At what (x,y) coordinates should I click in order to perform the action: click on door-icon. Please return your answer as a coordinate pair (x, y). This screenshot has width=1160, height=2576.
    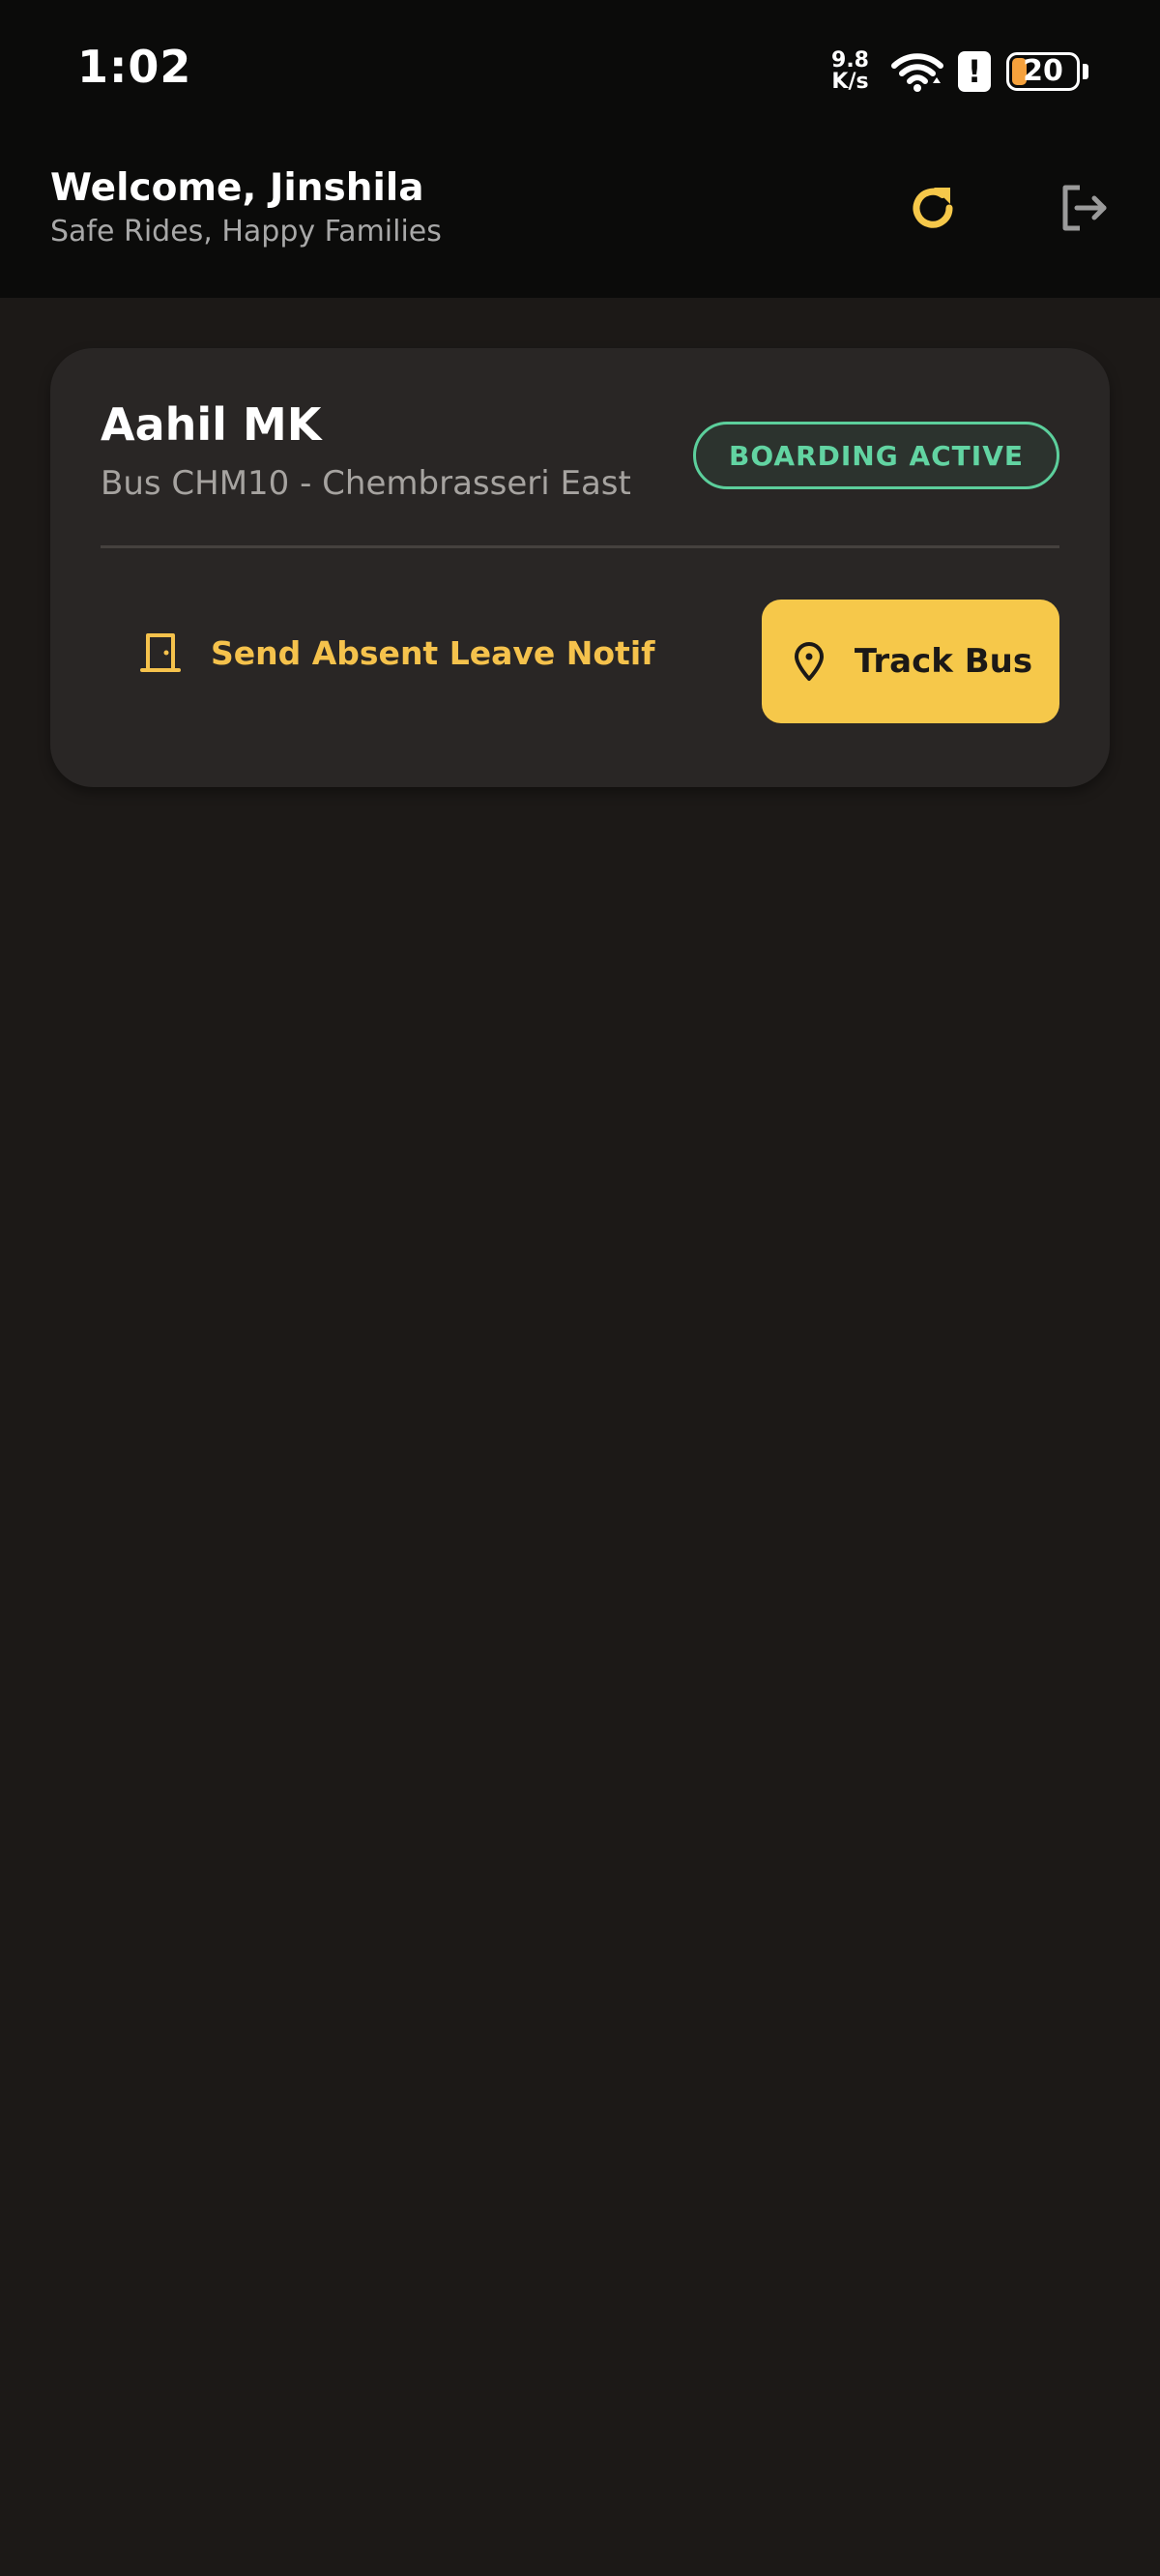
    Looking at the image, I should click on (160, 652).